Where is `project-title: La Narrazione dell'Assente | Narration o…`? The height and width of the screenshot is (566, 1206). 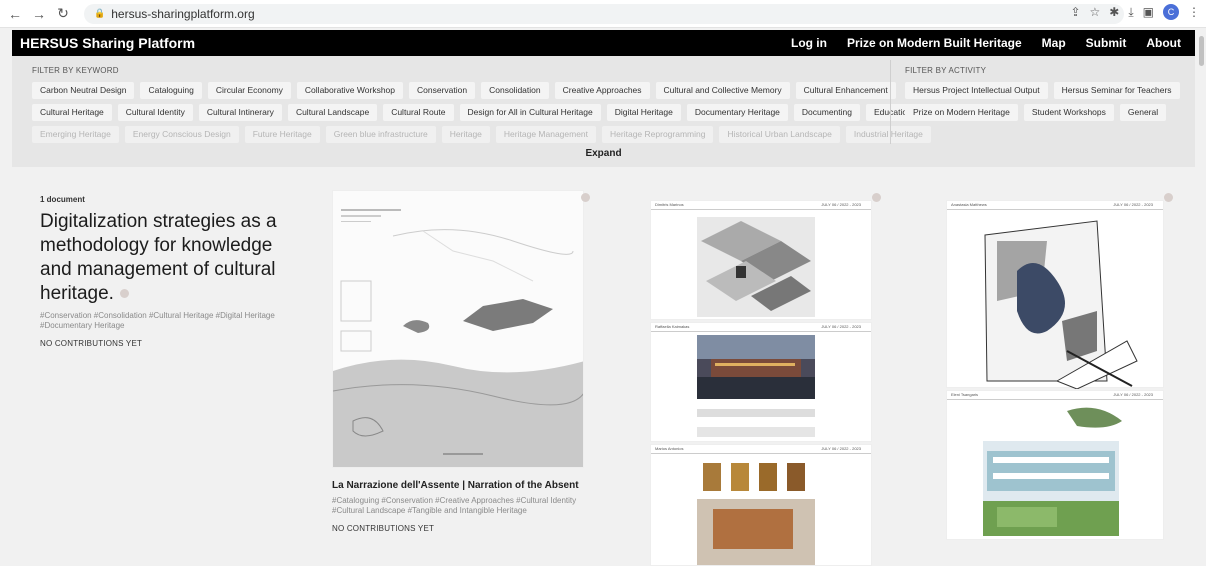 project-title: La Narrazione dell'Assente | Narration o… is located at coordinates (459, 485).